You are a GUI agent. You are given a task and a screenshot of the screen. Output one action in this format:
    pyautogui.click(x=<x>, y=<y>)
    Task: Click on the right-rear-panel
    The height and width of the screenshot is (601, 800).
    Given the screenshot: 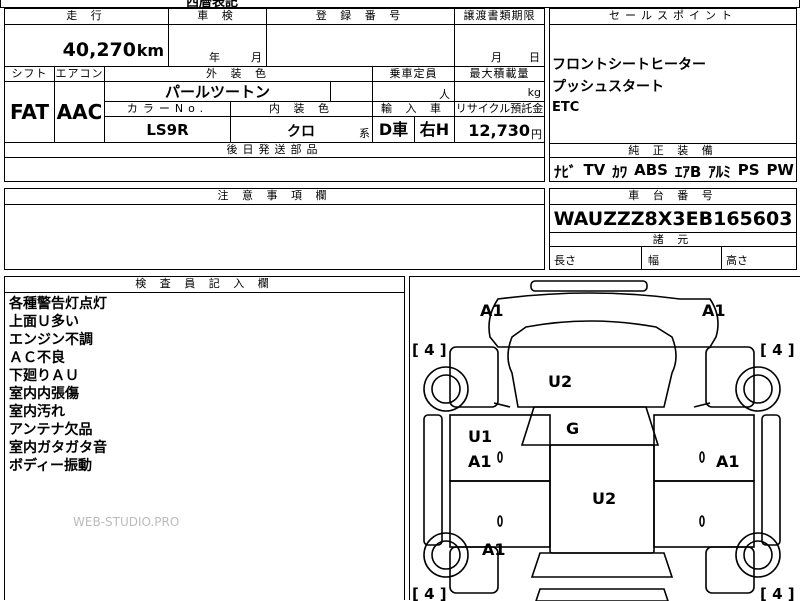 What is the action you would take?
    pyautogui.click(x=730, y=570)
    